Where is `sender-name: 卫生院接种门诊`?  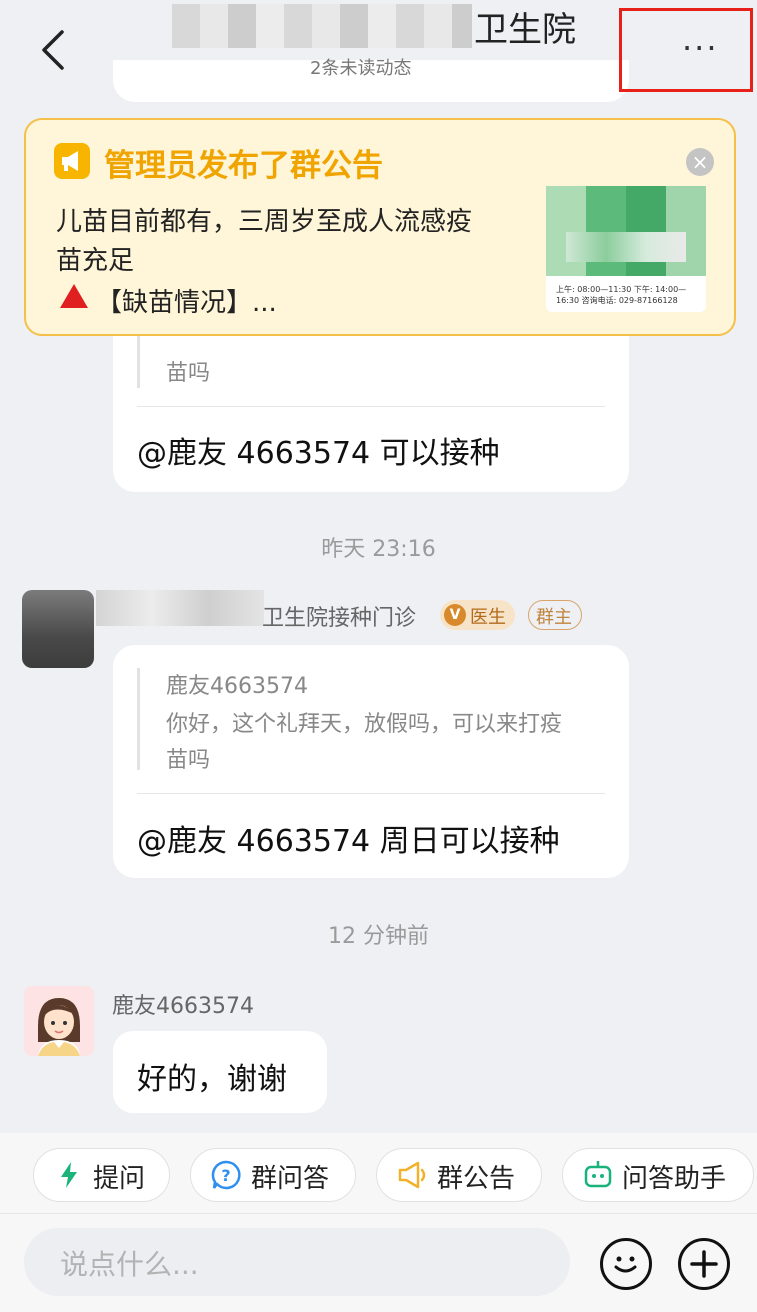 sender-name: 卫生院接种门诊 is located at coordinates (339, 618).